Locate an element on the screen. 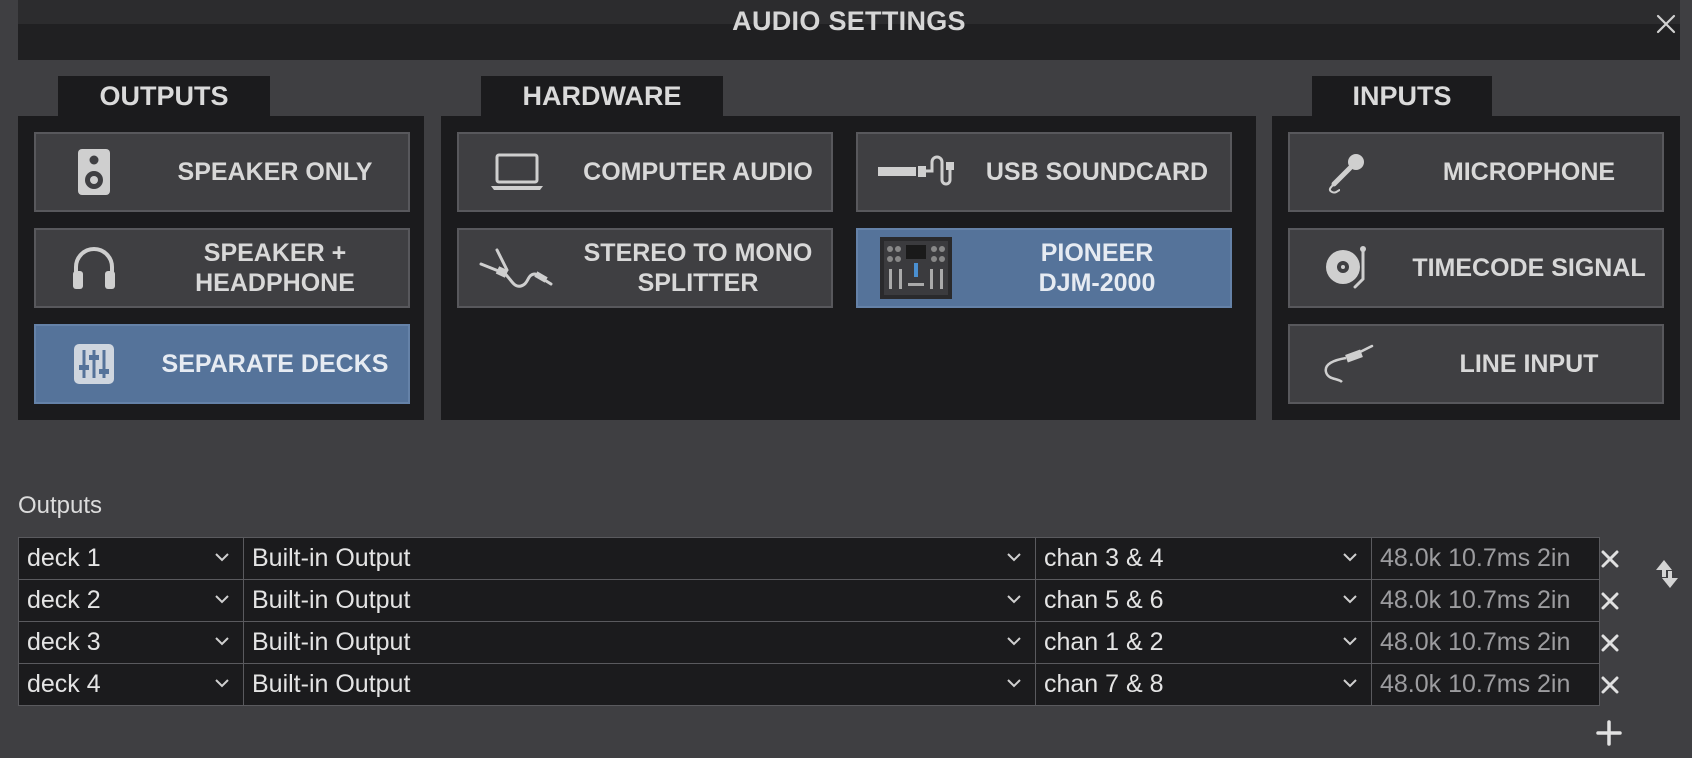 Image resolution: width=1692 pixels, height=758 pixels. tile-label: USB SOUNDCARD is located at coordinates (1097, 172).